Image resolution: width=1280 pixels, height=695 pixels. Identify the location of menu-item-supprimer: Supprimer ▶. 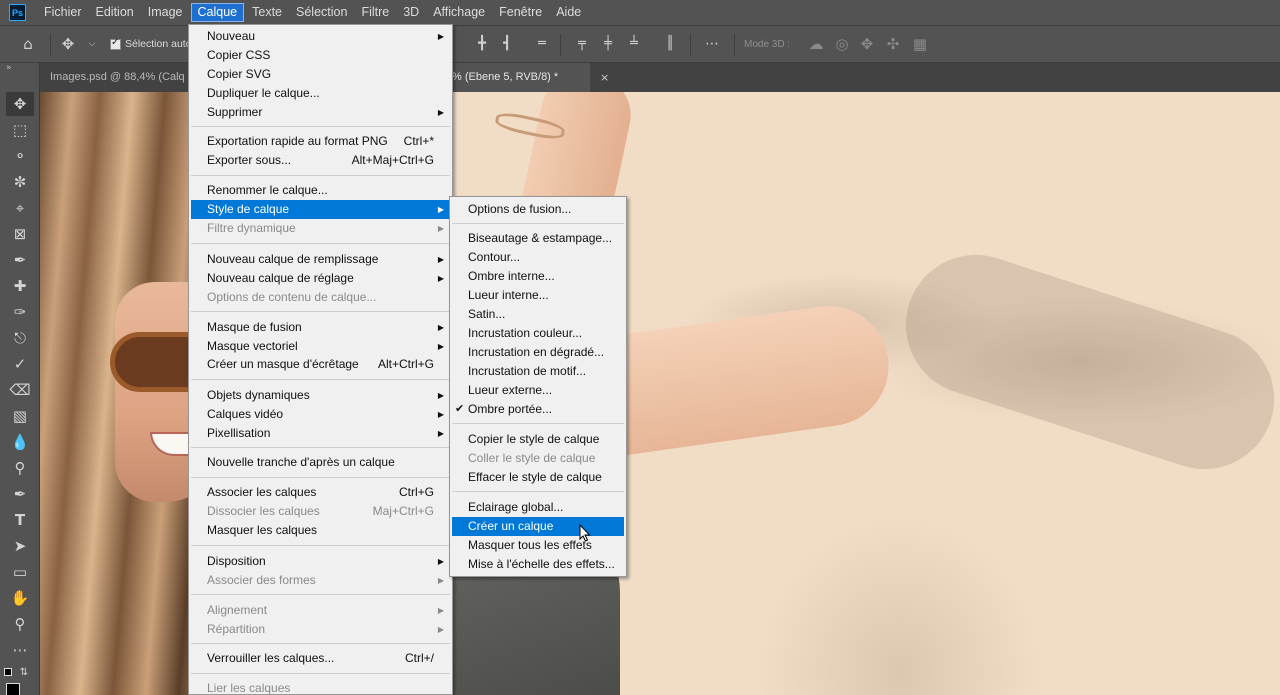
(320, 112).